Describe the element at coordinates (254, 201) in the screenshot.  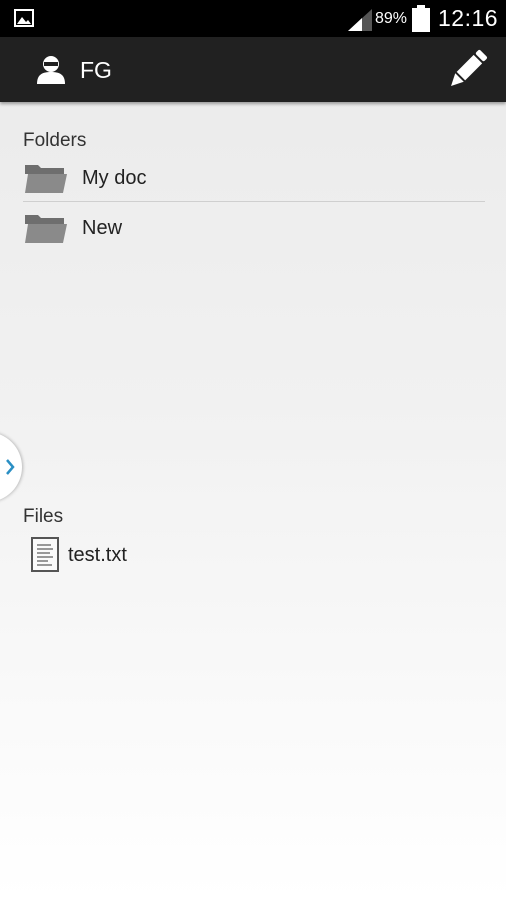
I see `divider` at that location.